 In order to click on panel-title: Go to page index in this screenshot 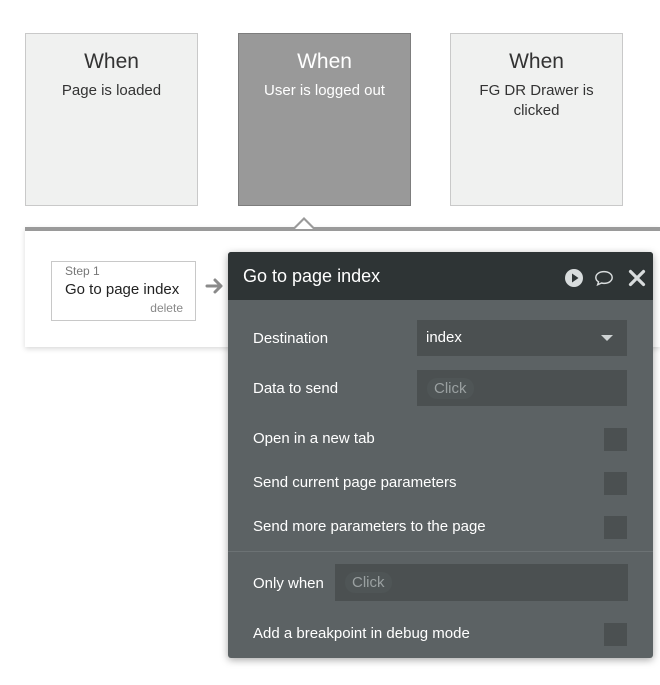, I will do `click(312, 276)`.